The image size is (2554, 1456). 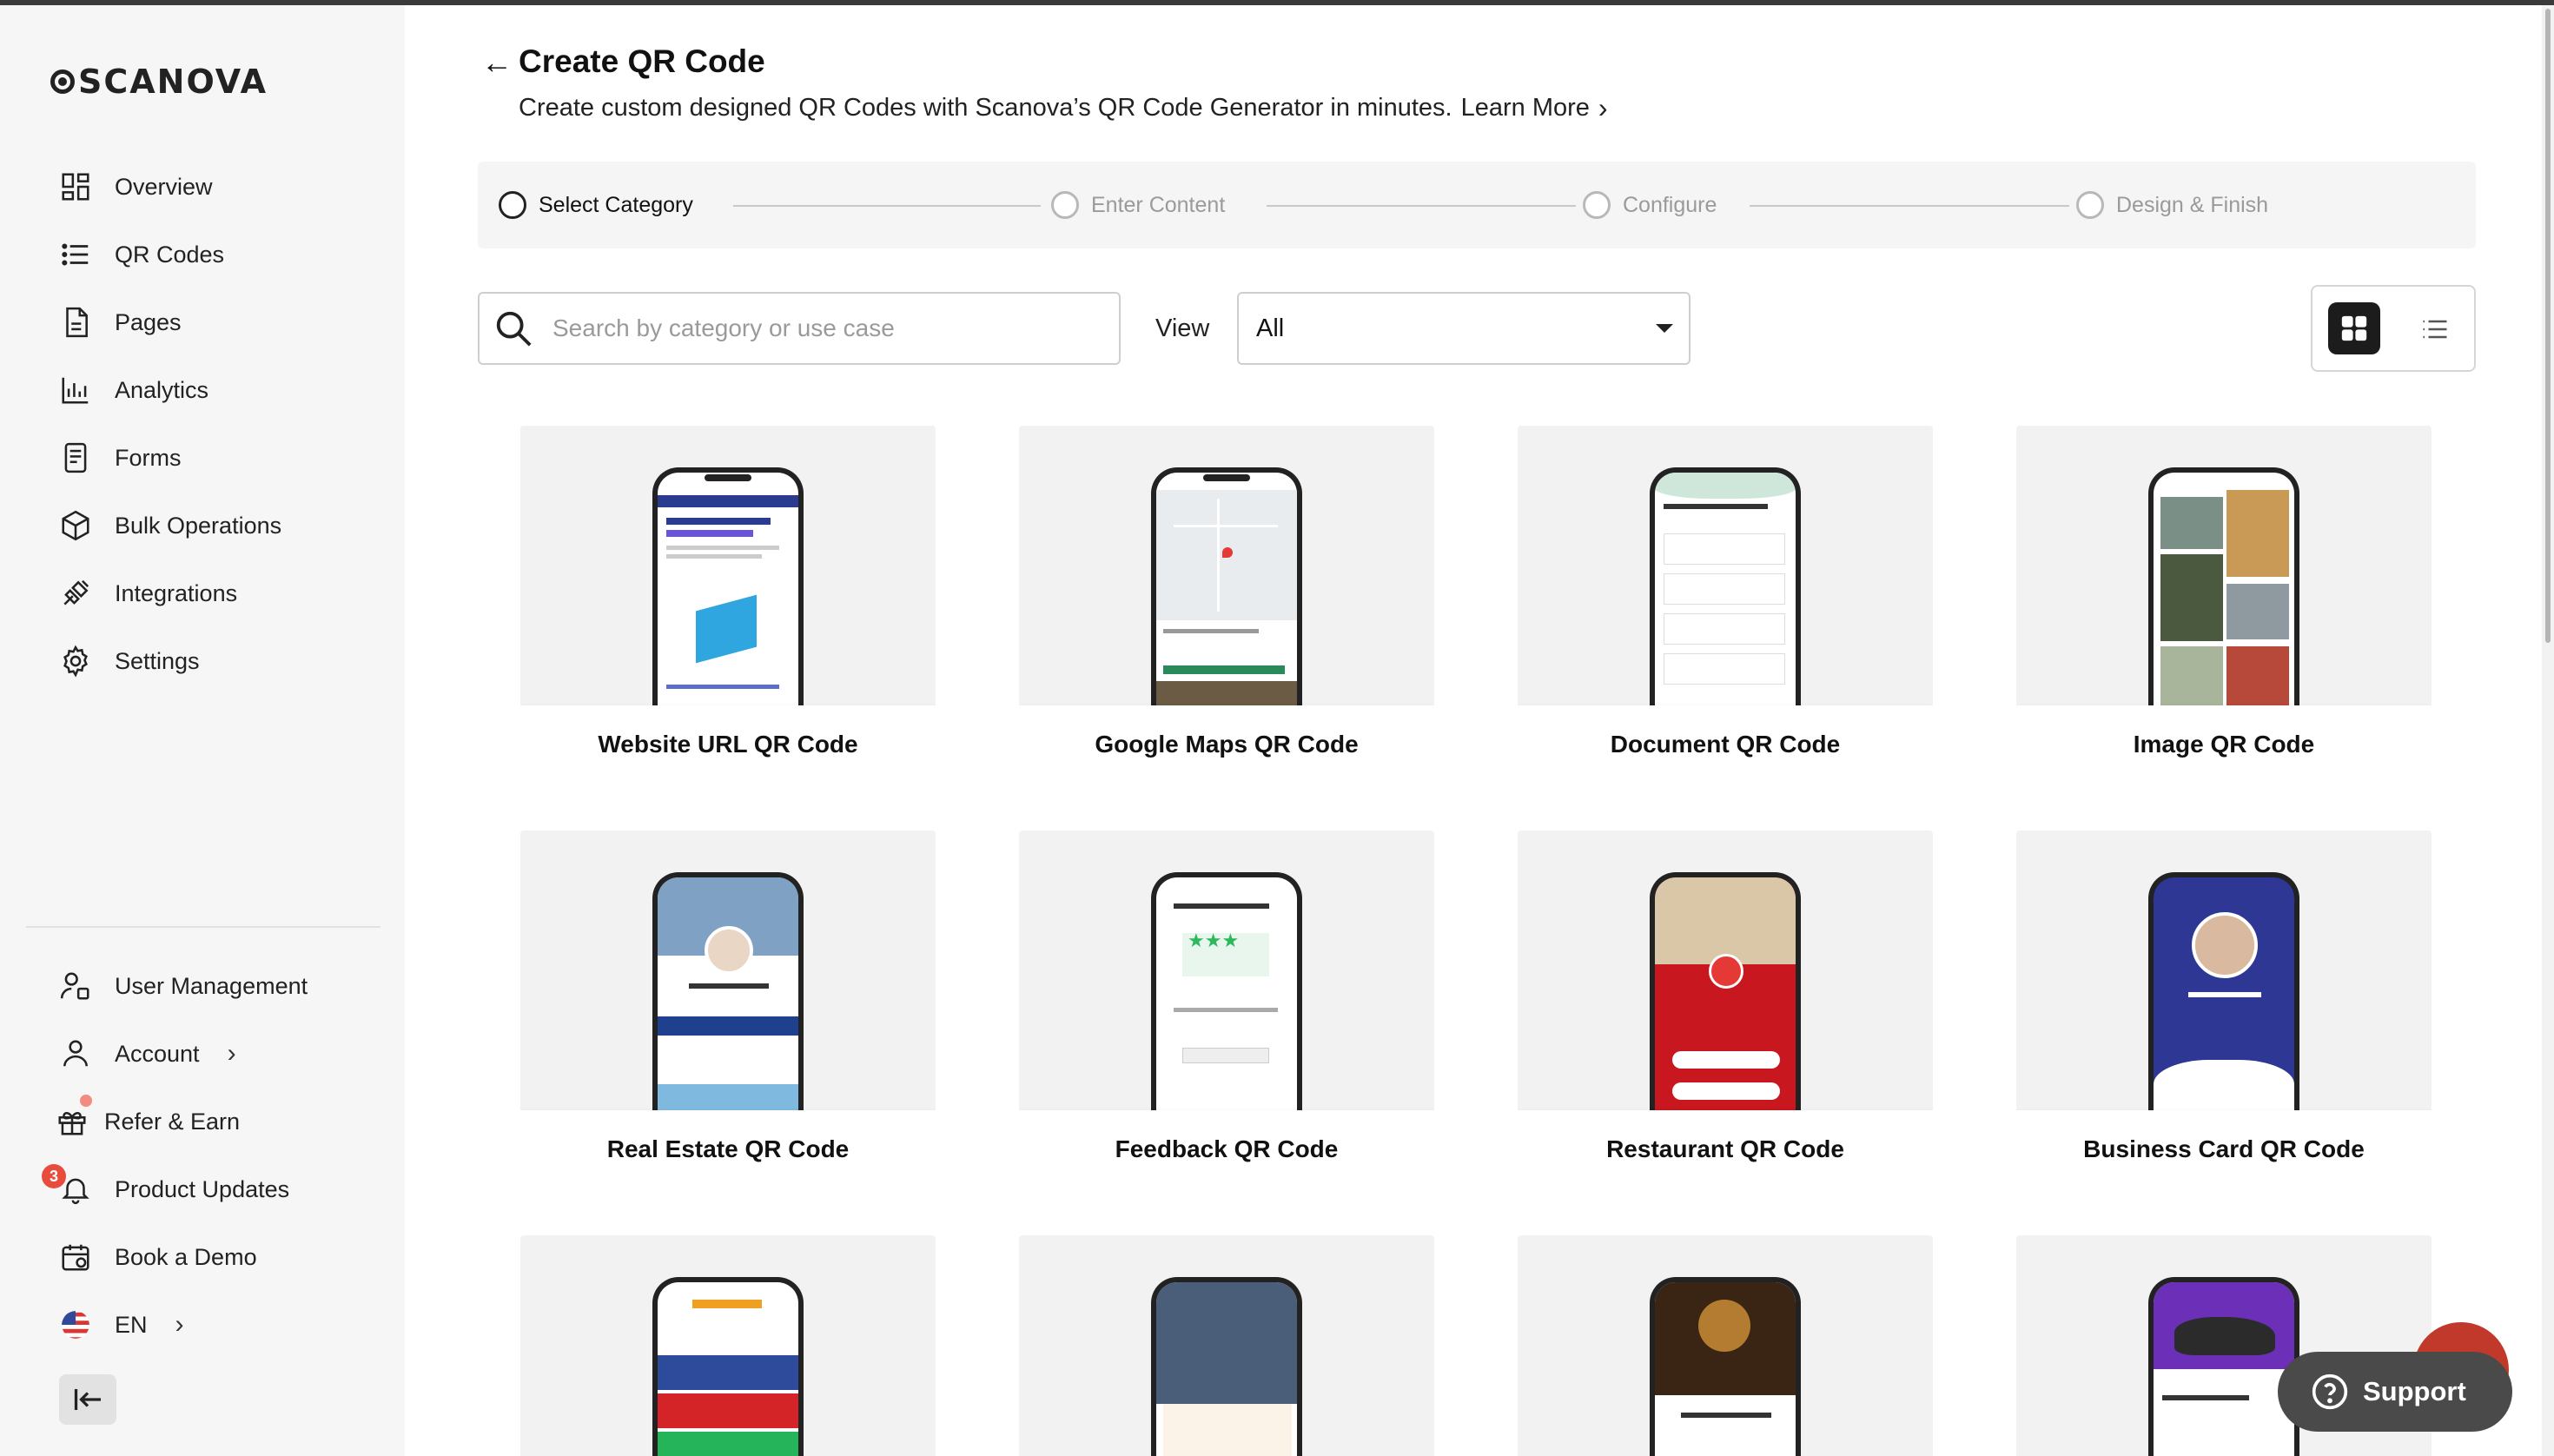 I want to click on step-label: Configure, so click(x=1670, y=204).